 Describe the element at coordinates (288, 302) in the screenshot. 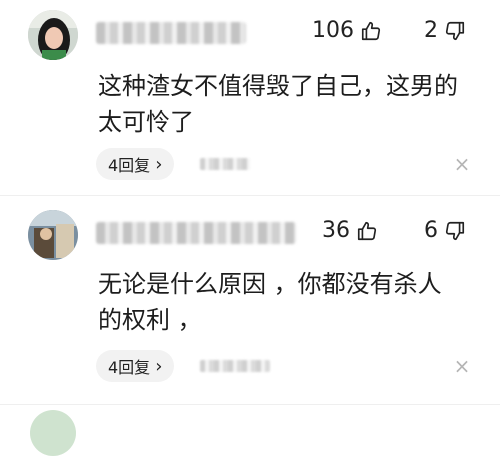

I see `comment-text: 无论是什么原因 ，你都没有杀人 的权利 ，` at that location.